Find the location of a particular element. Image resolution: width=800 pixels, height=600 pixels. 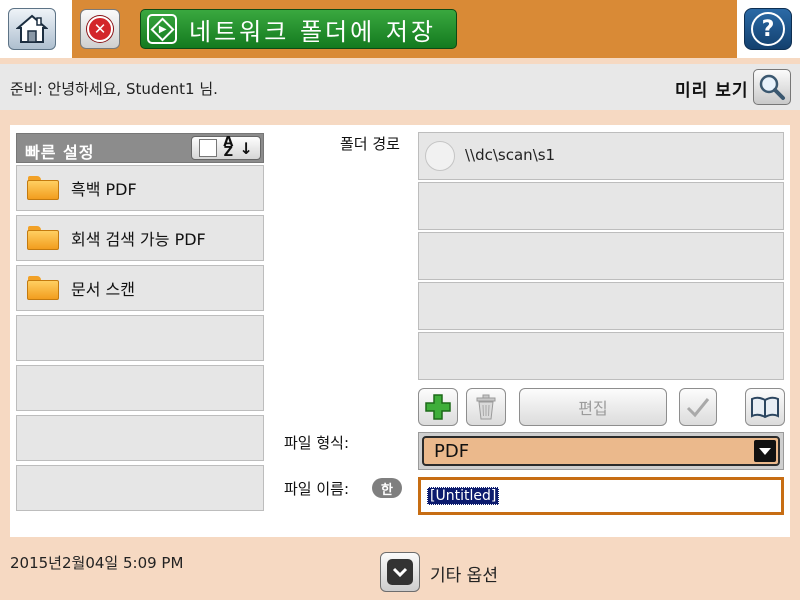

home-icon is located at coordinates (32, 28).